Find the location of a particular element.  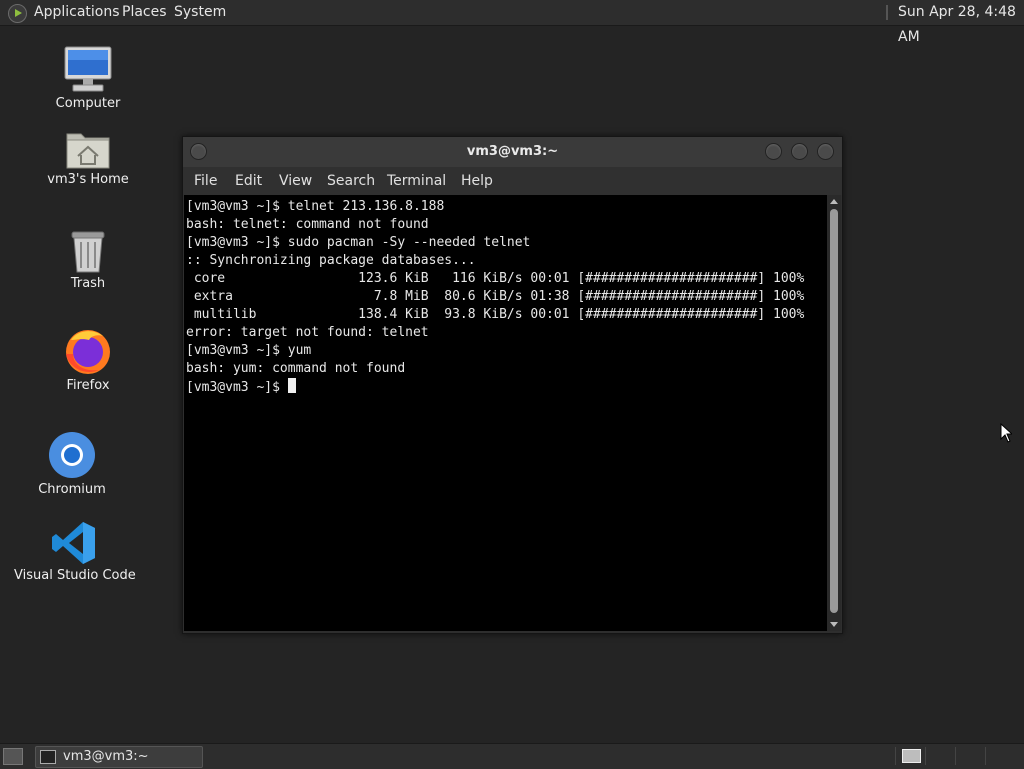

bottom-panel: vm3@vm3:~ is located at coordinates (512, 756).